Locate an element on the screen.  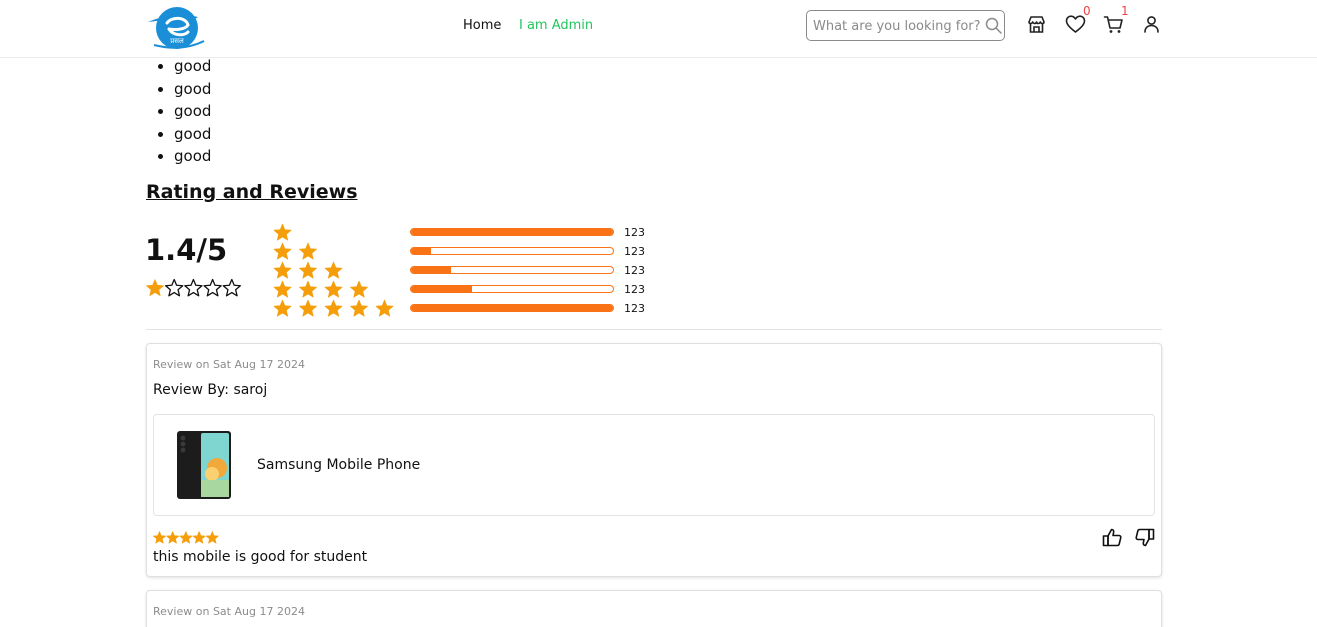
nav-home-link: Home is located at coordinates (482, 25).